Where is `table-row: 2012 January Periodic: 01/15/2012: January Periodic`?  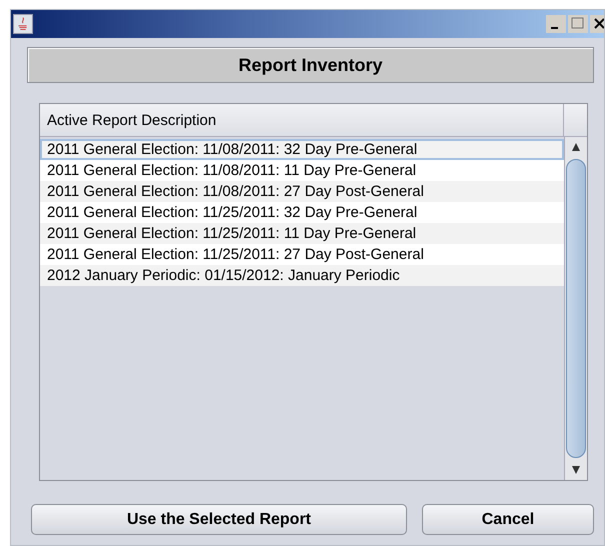 table-row: 2012 January Periodic: 01/15/2012: January Periodic is located at coordinates (302, 275).